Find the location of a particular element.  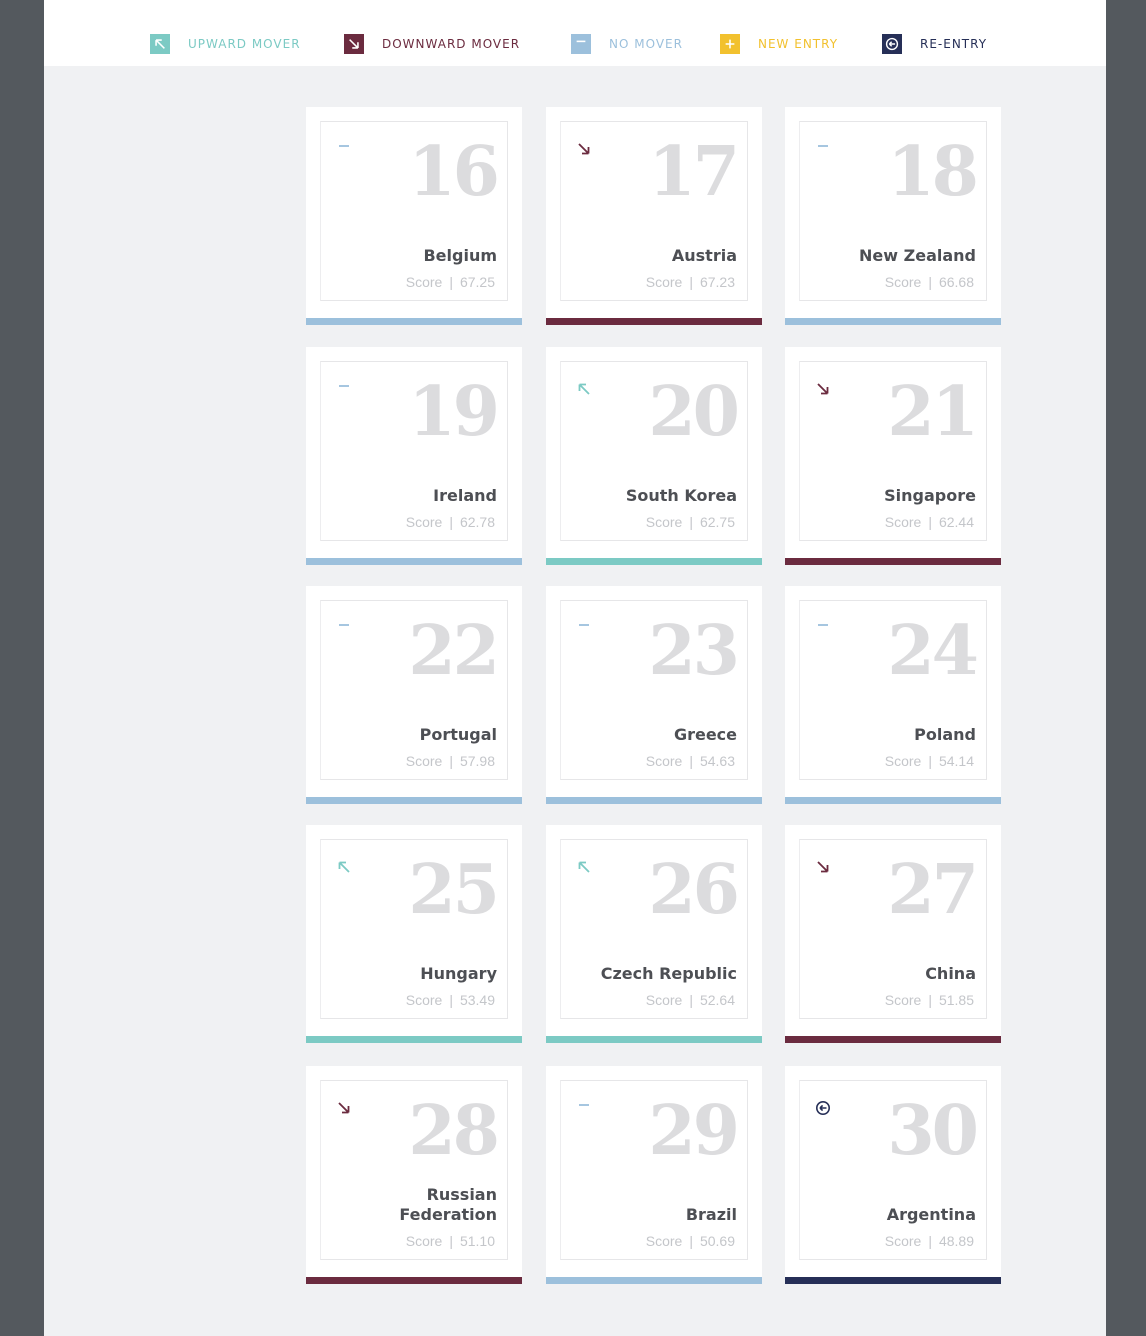

country-name: Poland is located at coordinates (945, 734).